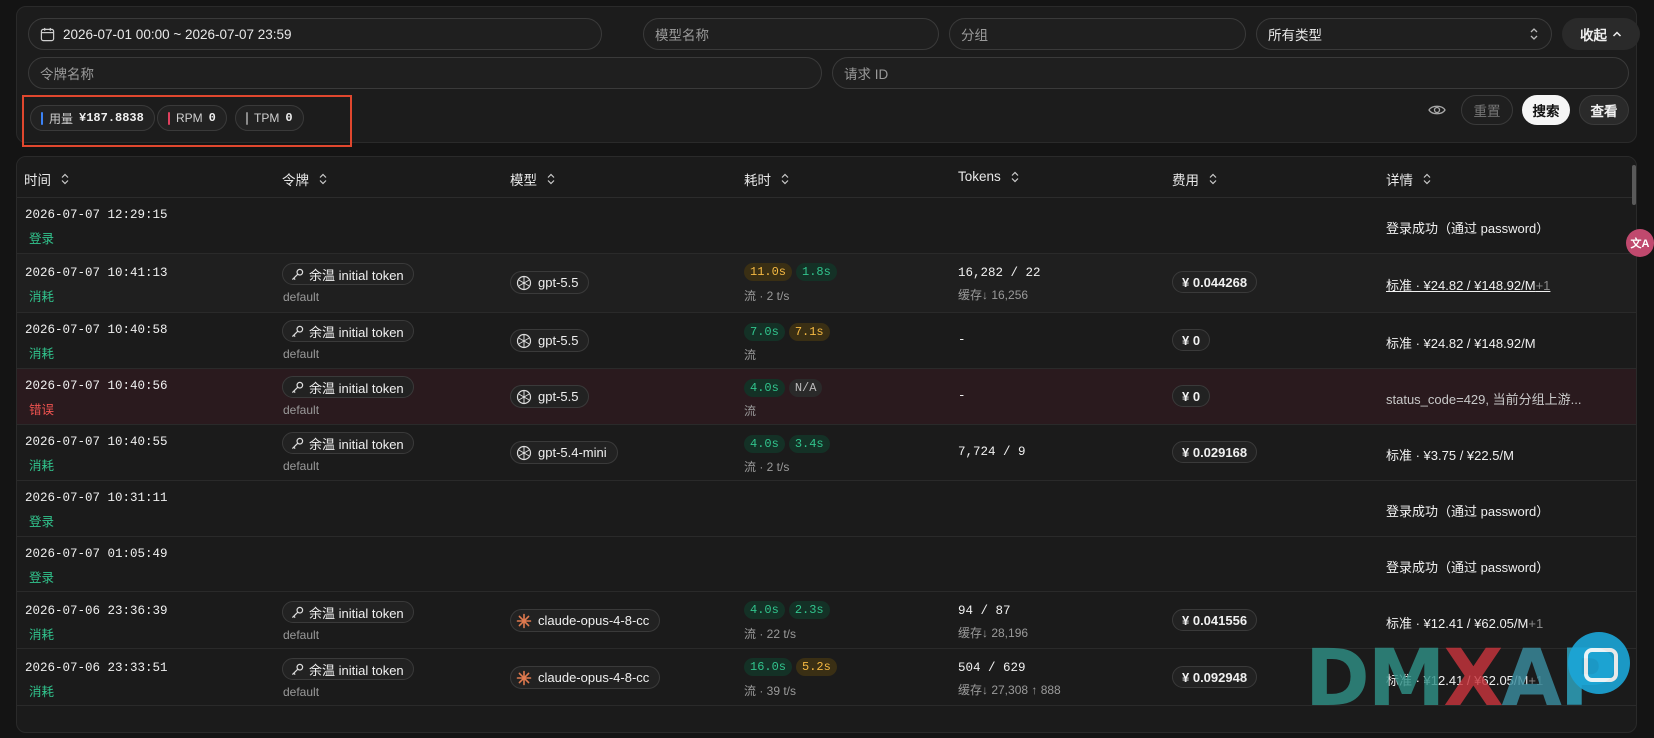 Image resolution: width=1654 pixels, height=738 pixels. What do you see at coordinates (524, 620) in the screenshot?
I see `claude-icon` at bounding box center [524, 620].